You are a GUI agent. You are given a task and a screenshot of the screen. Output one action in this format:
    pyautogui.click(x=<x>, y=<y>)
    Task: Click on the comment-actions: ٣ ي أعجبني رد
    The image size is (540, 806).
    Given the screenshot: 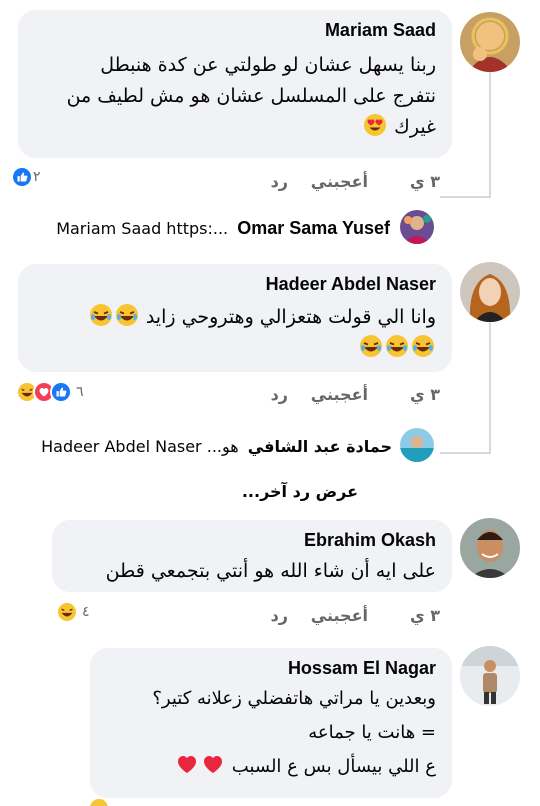 What is the action you would take?
    pyautogui.click(x=220, y=183)
    